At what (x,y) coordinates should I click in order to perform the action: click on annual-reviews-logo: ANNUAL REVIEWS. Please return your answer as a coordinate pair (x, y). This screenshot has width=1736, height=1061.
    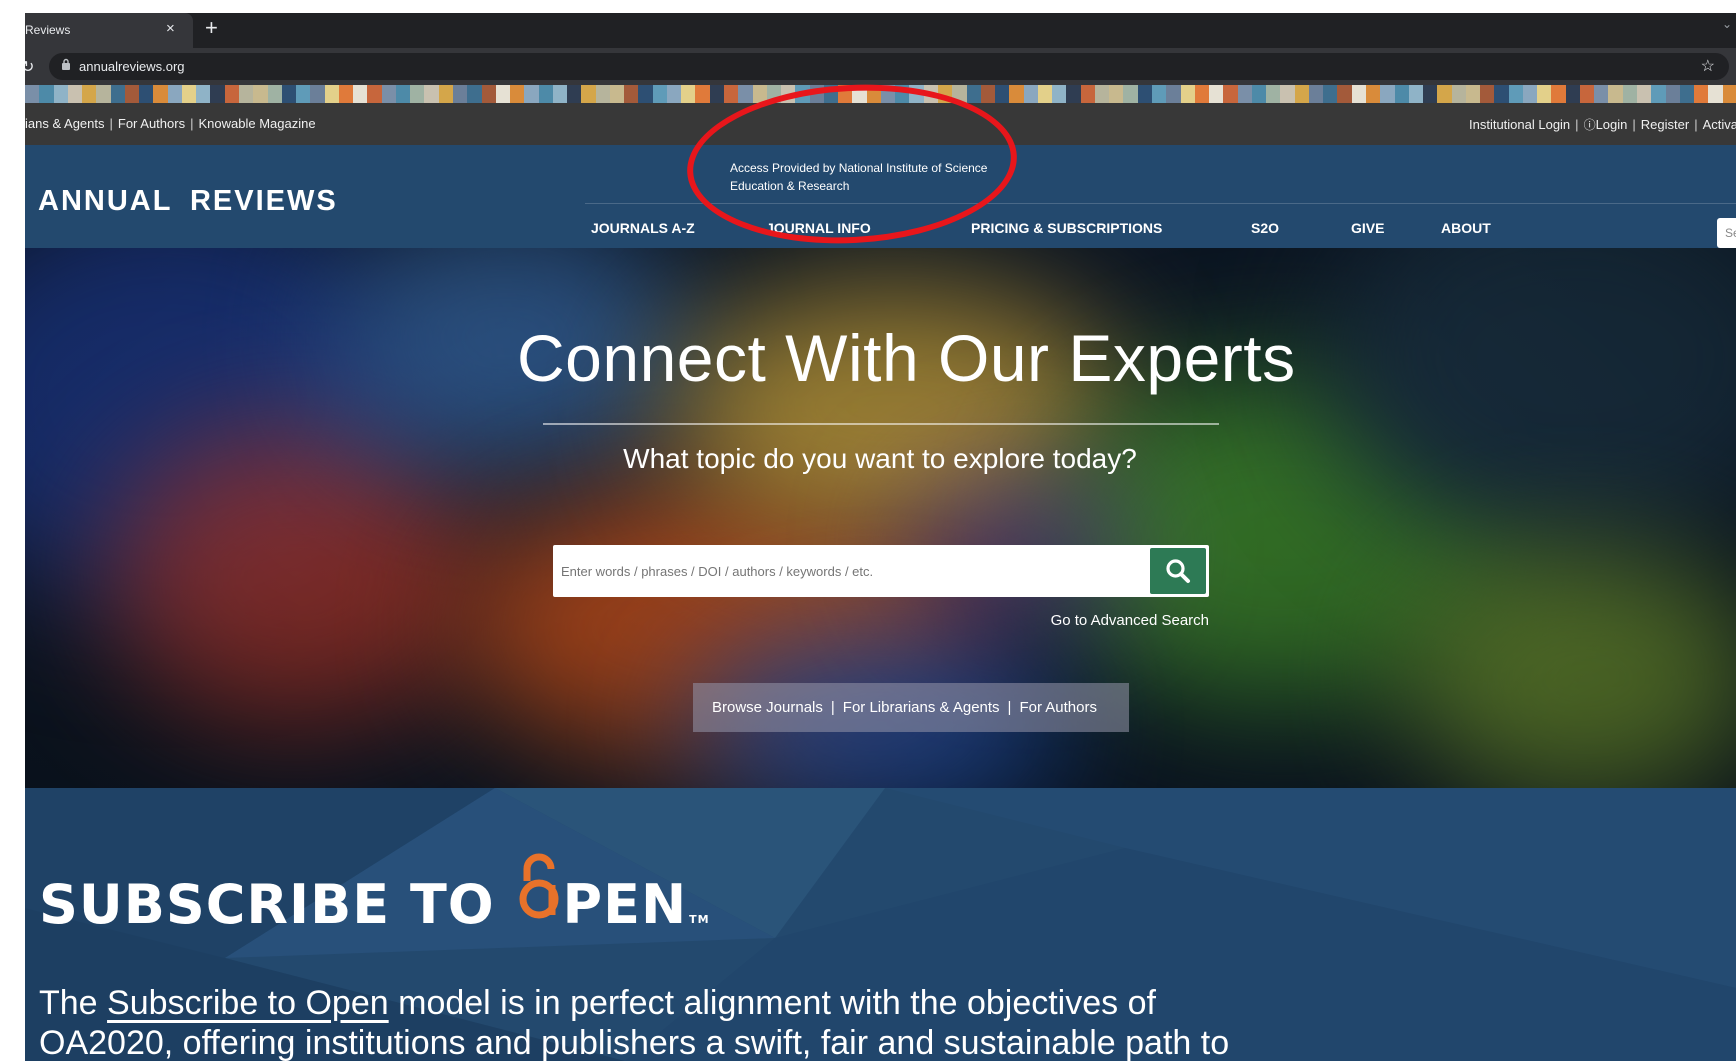
    Looking at the image, I should click on (188, 201).